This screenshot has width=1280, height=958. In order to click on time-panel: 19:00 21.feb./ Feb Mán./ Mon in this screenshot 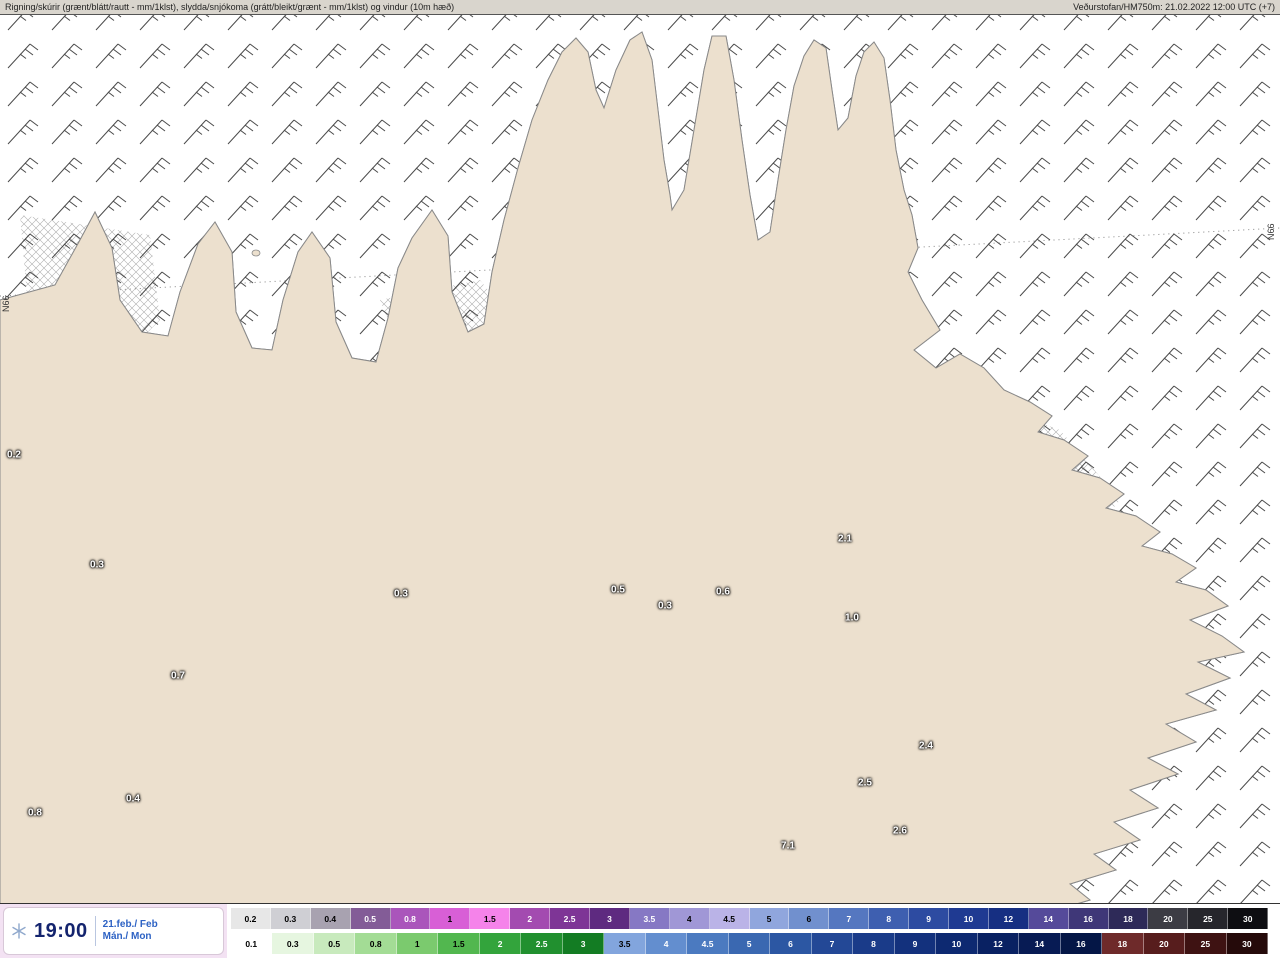, I will do `click(113, 931)`.